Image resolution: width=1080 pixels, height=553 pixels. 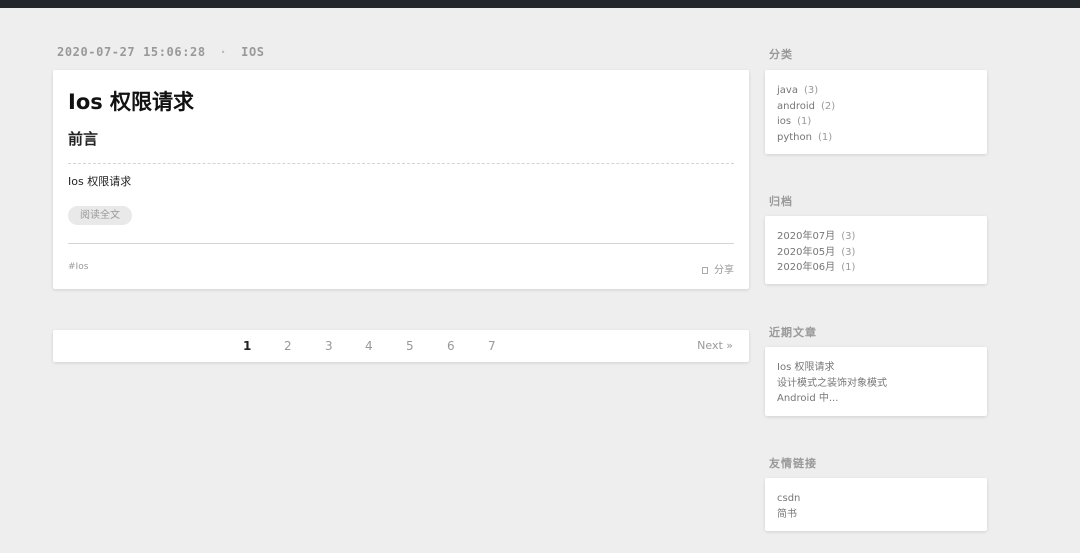 I want to click on categories-widget: java (3) android (2) ios (1) python (1), so click(x=876, y=112).